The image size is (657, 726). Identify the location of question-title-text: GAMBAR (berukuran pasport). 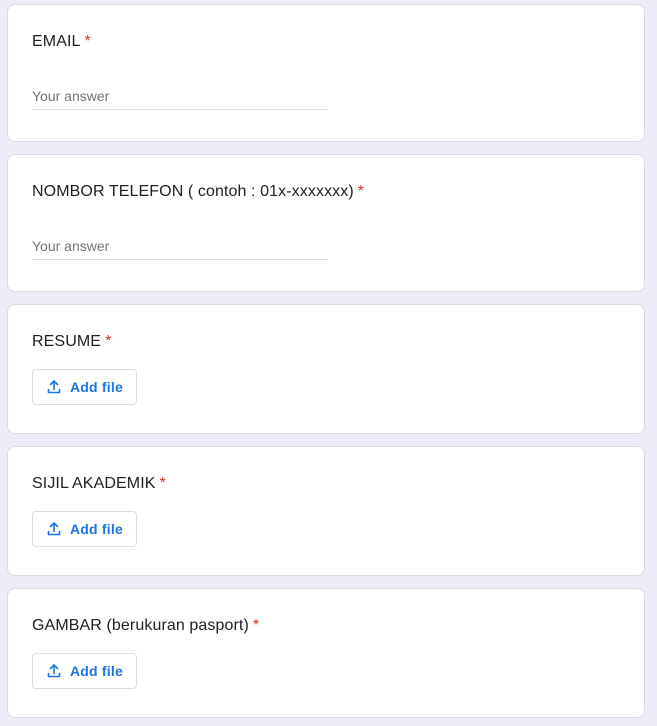
(140, 625).